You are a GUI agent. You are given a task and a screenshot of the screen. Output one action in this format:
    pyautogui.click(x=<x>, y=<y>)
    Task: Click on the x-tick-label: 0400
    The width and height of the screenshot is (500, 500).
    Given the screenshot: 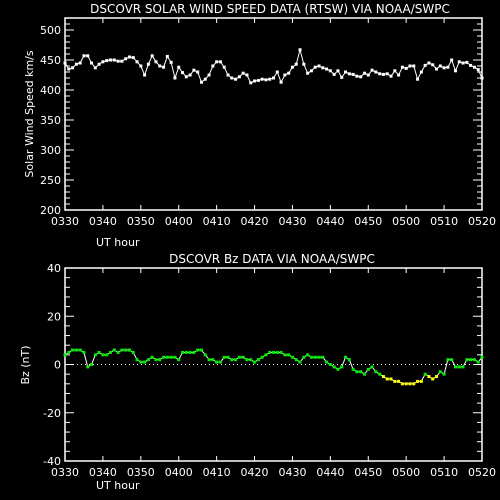 What is the action you would take?
    pyautogui.click(x=179, y=472)
    